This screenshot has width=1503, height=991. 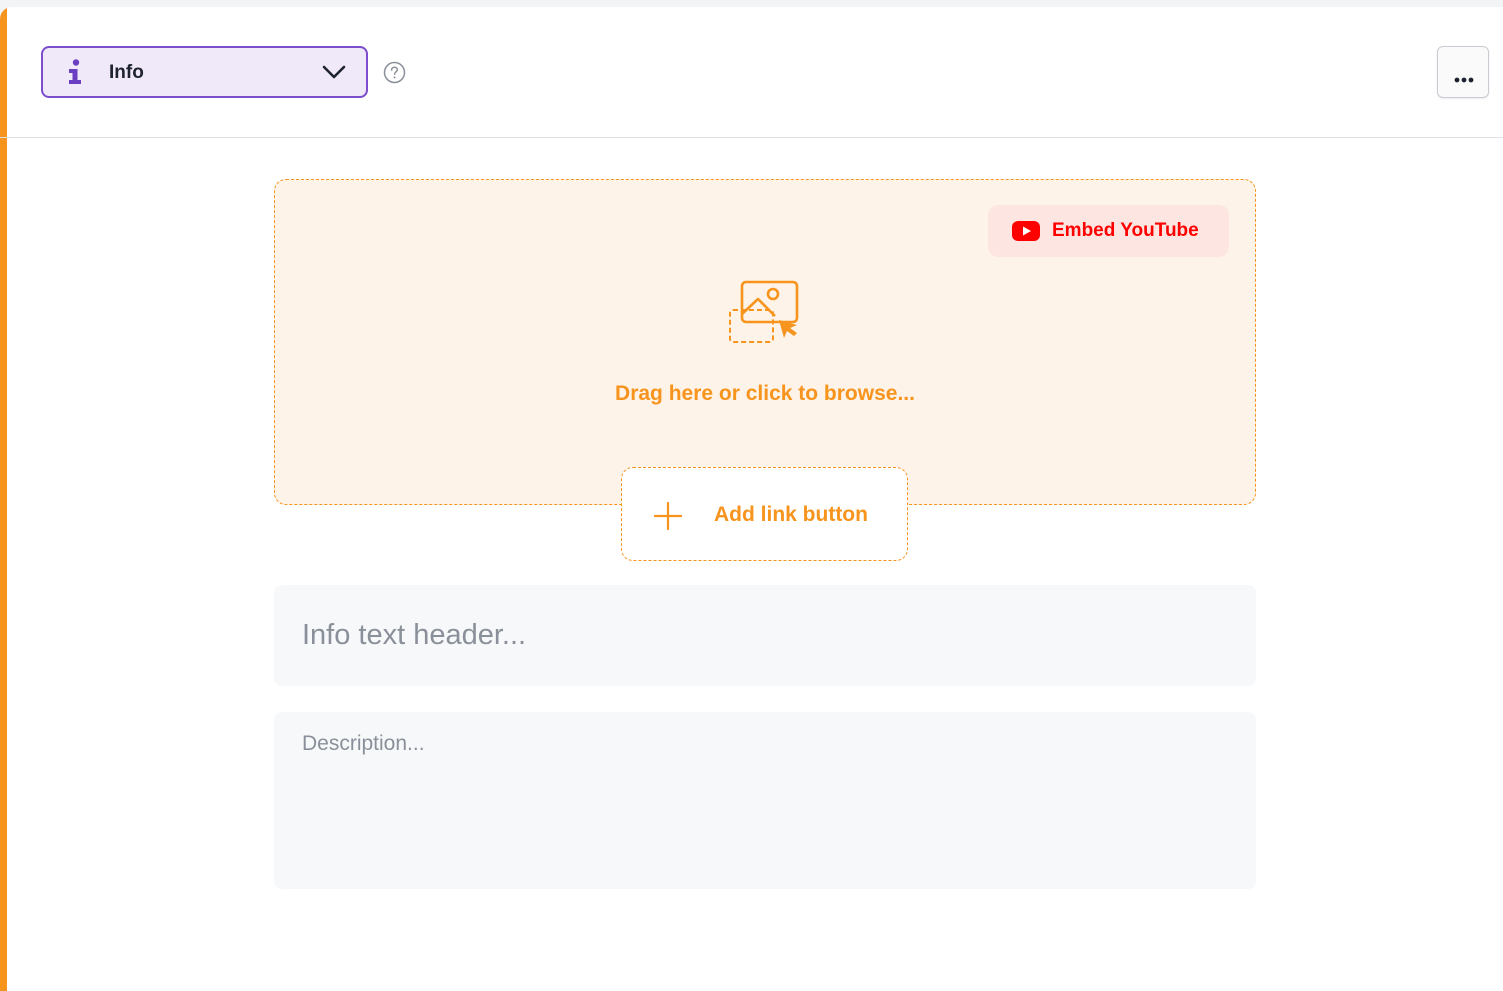 What do you see at coordinates (765, 635) in the screenshot?
I see `info-header-input` at bounding box center [765, 635].